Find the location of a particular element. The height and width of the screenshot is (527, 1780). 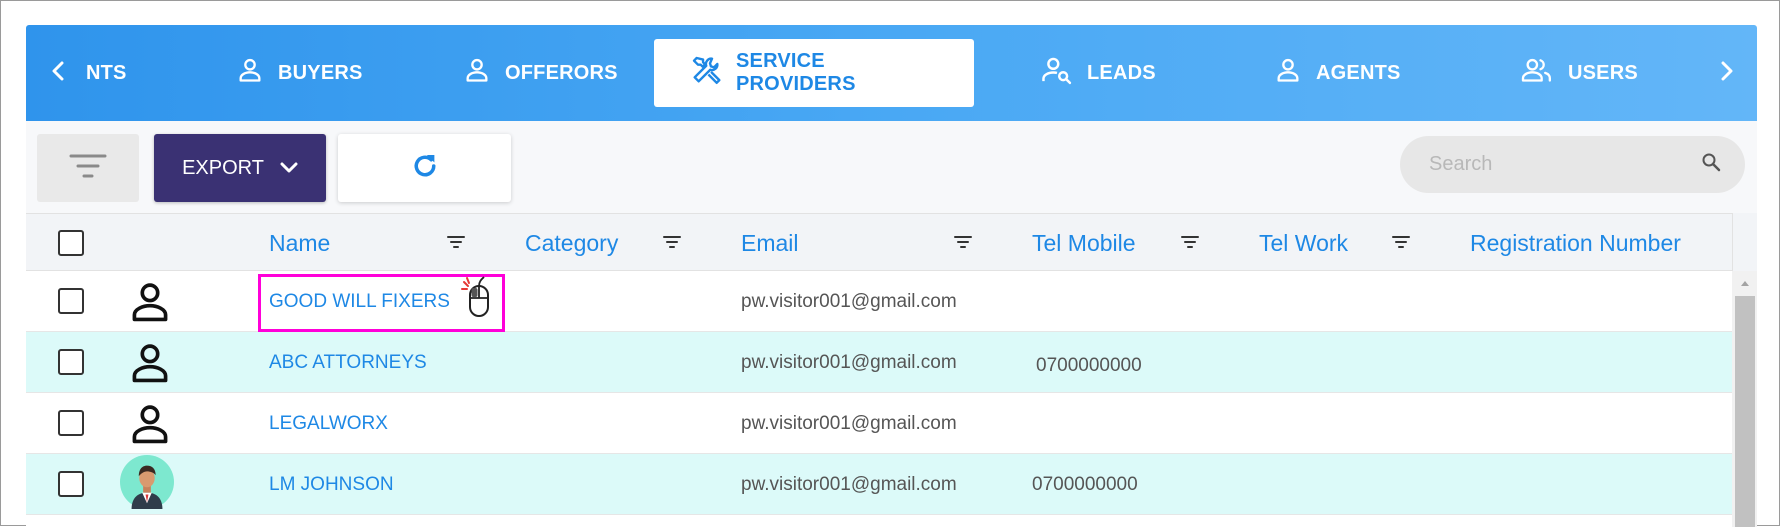

tab-buyers-label: BUYERS is located at coordinates (320, 72).